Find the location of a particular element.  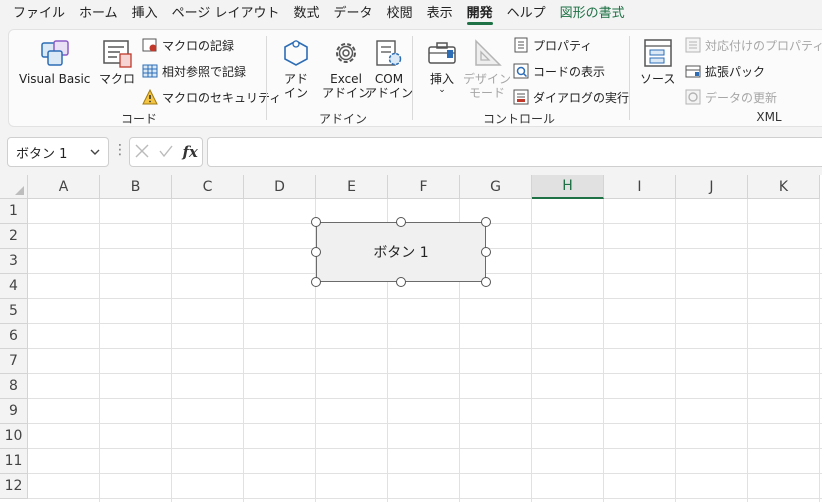

tab-shape-format: 図形の書式 is located at coordinates (592, 14).